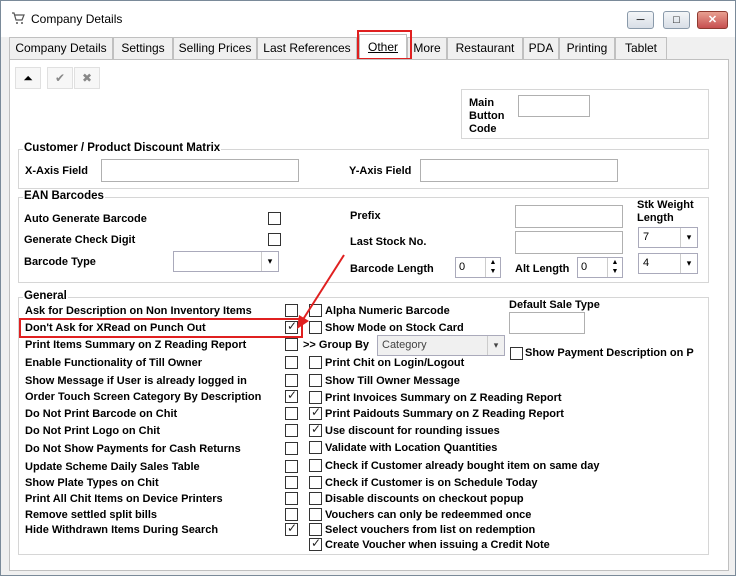 The image size is (736, 577). I want to click on default-sale-type-input, so click(547, 323).